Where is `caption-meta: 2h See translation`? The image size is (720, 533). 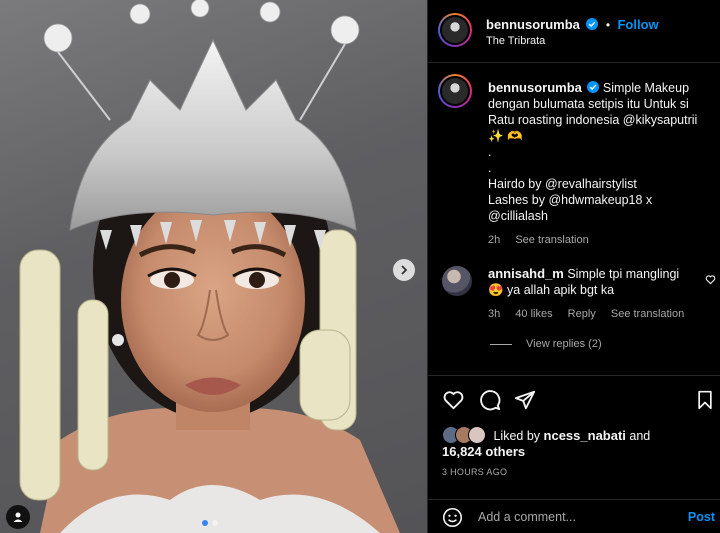 caption-meta: 2h See translation is located at coordinates (602, 240).